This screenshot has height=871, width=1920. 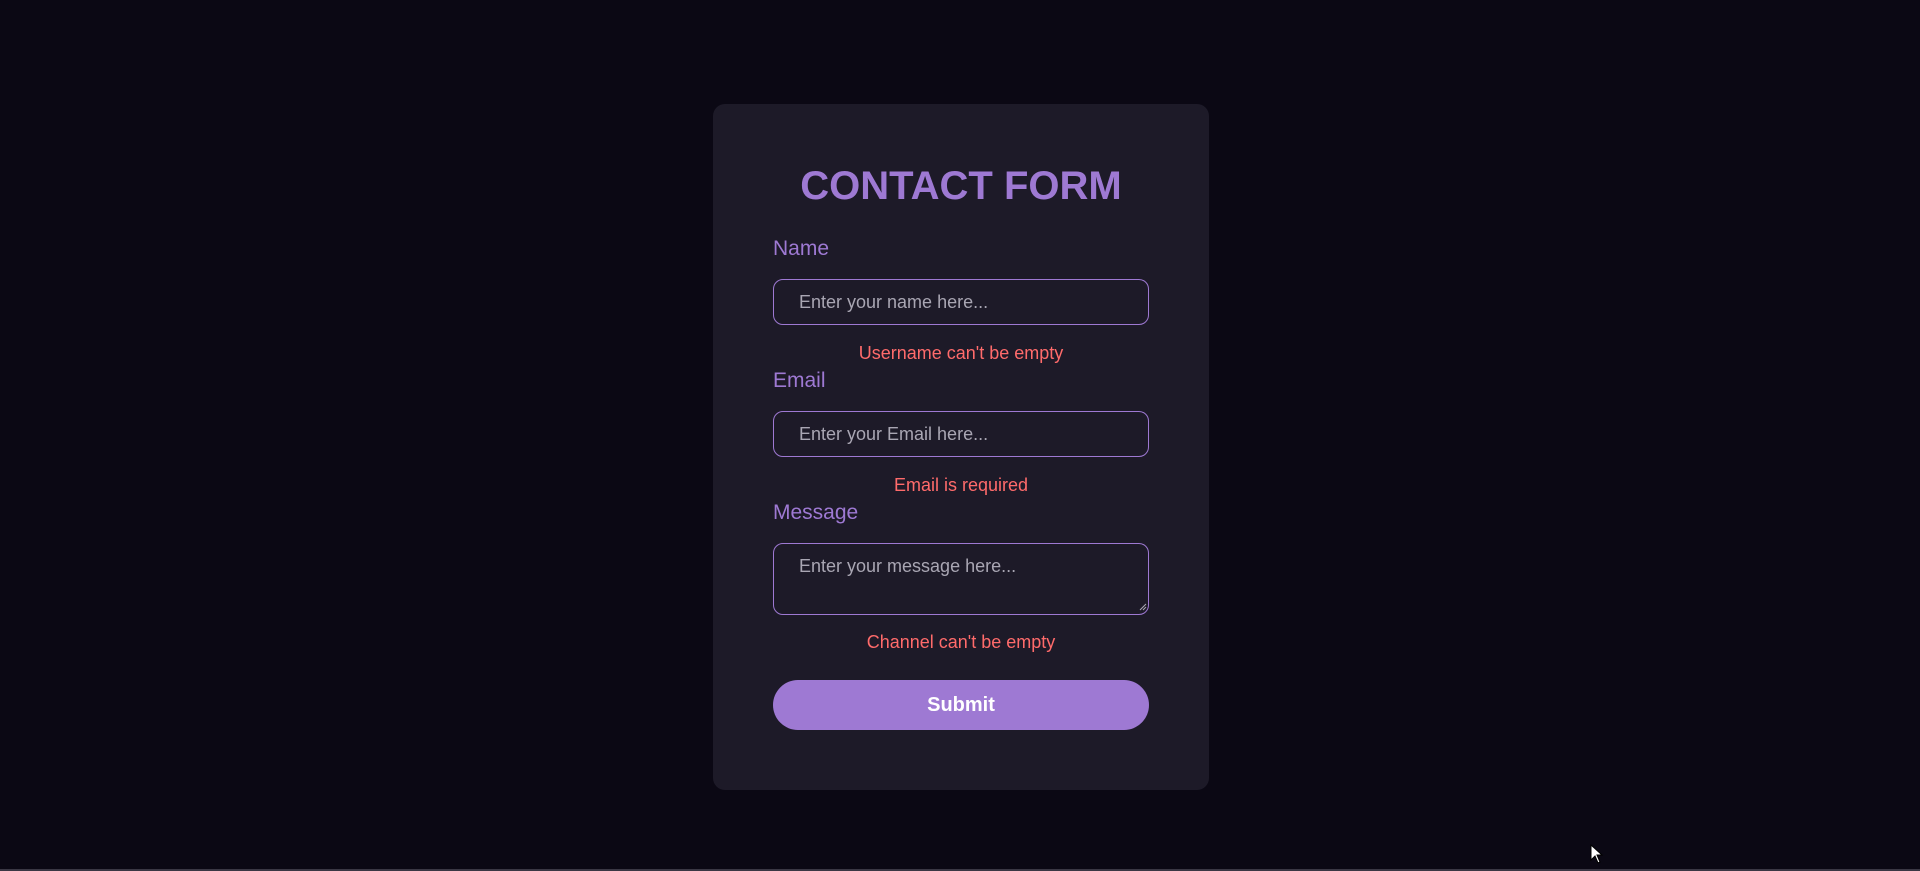 I want to click on mouse-pointer-icon, so click(x=1597, y=854).